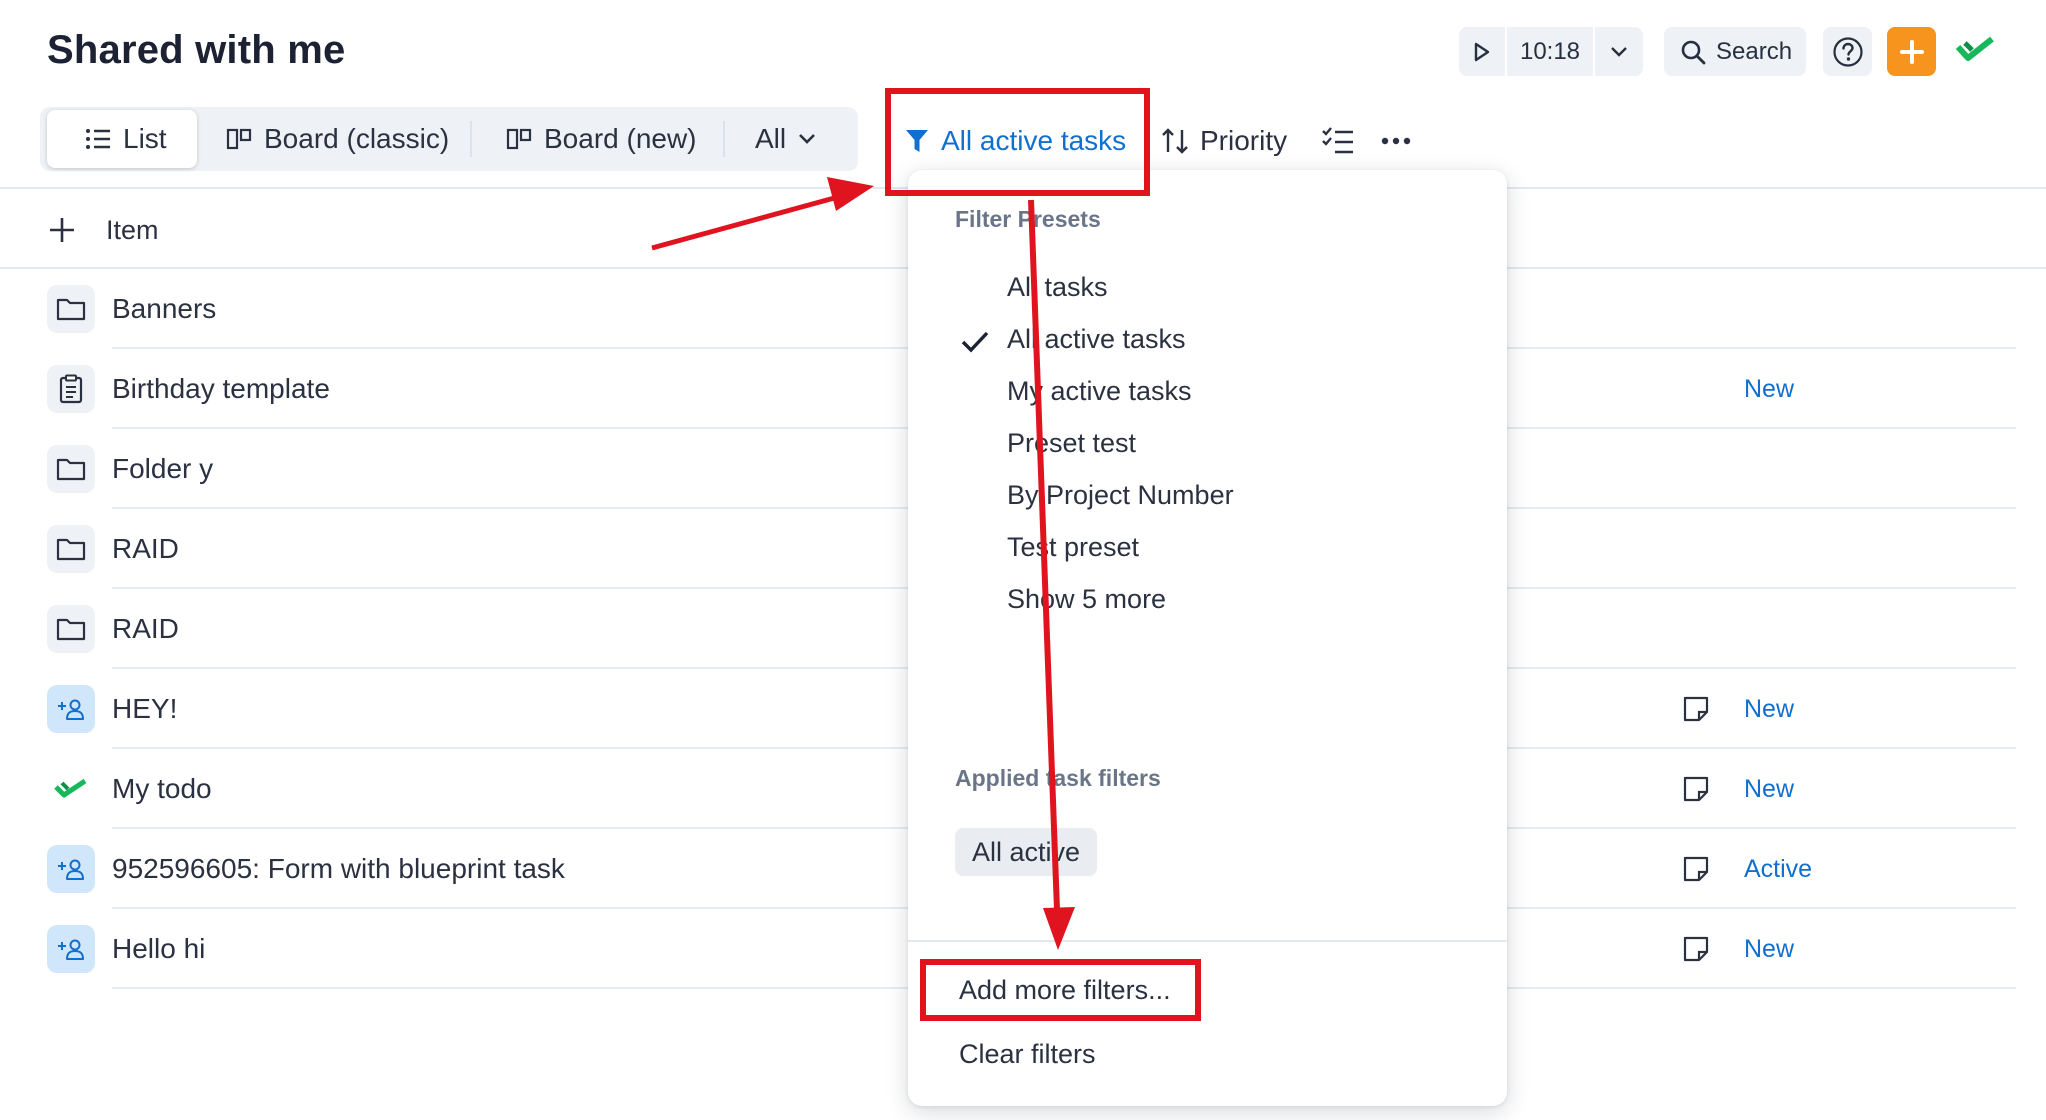 Image resolution: width=2046 pixels, height=1120 pixels. Describe the element at coordinates (1099, 391) in the screenshot. I see `filter-preset-option: My active tasks` at that location.